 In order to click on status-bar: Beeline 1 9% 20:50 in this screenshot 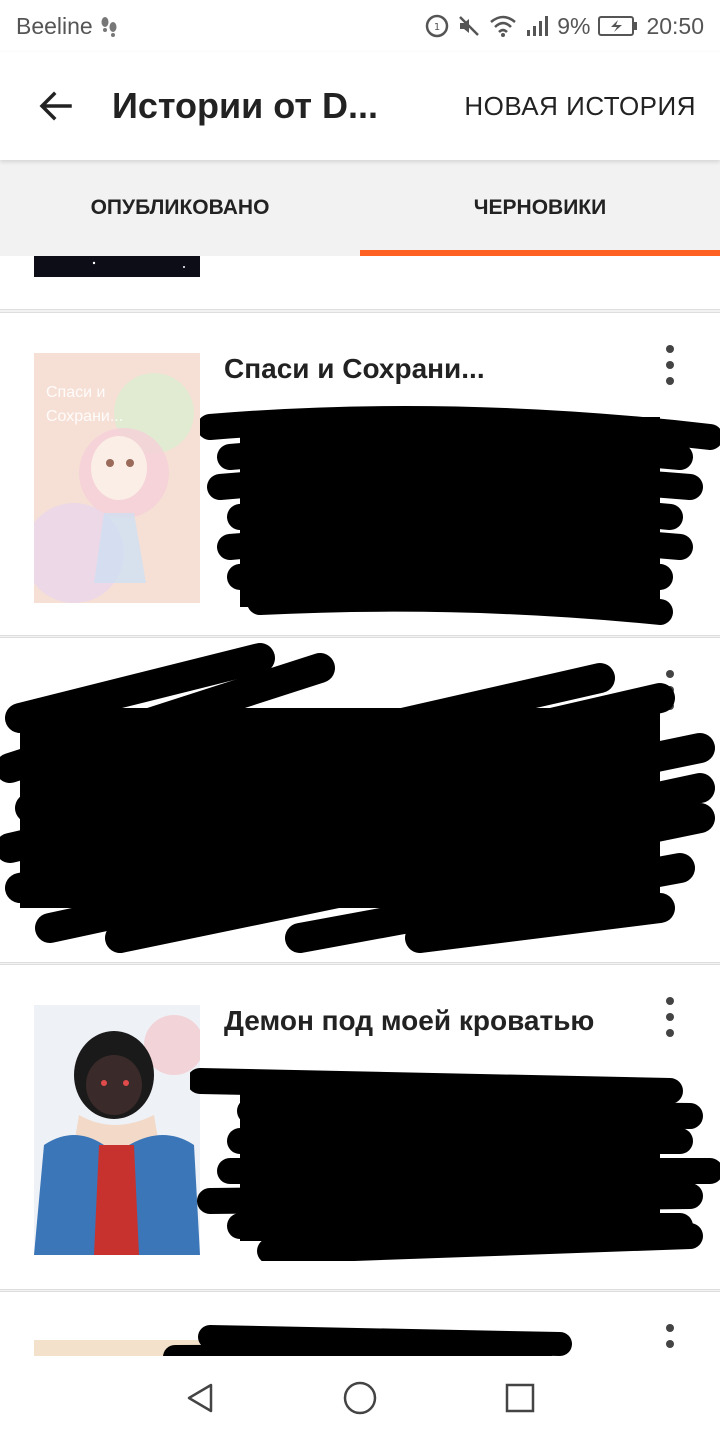, I will do `click(360, 26)`.